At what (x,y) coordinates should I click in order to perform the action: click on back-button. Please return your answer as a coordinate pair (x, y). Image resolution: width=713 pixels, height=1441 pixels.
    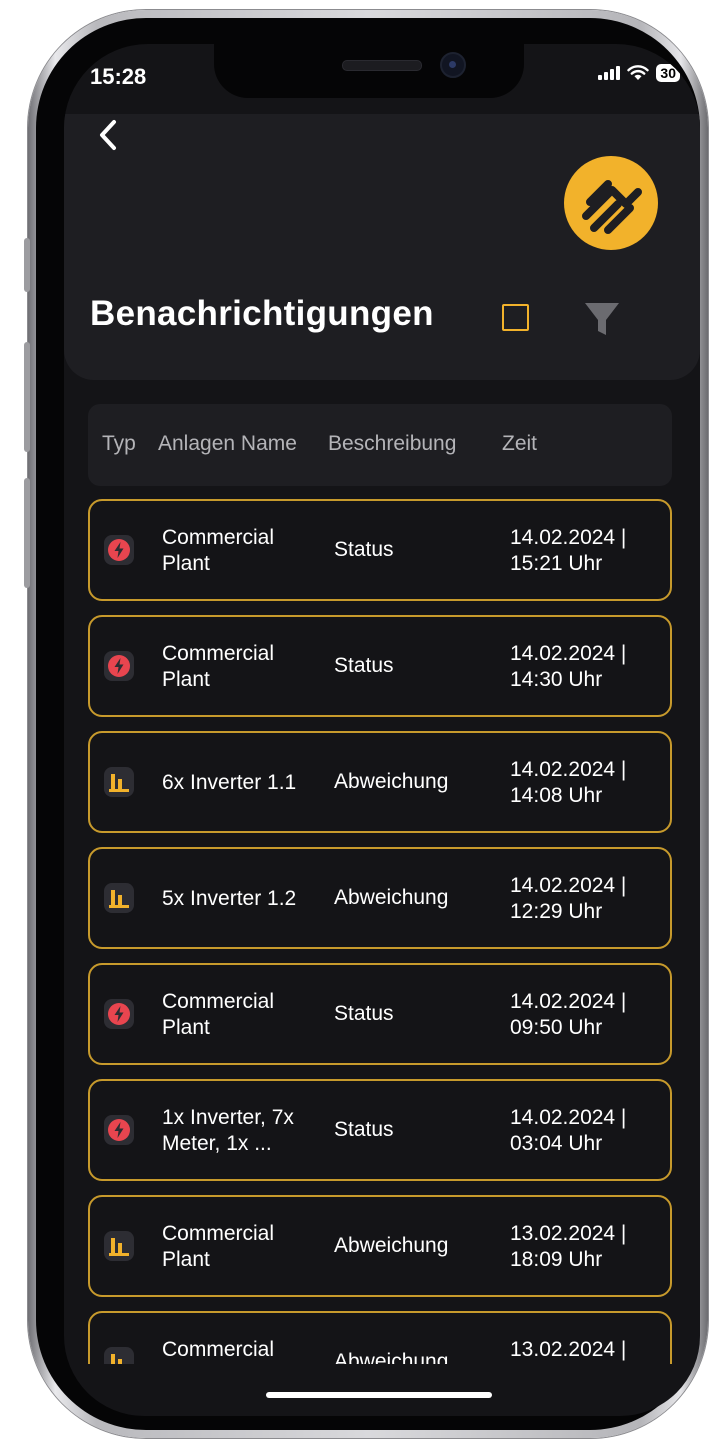
    Looking at the image, I should click on (109, 135).